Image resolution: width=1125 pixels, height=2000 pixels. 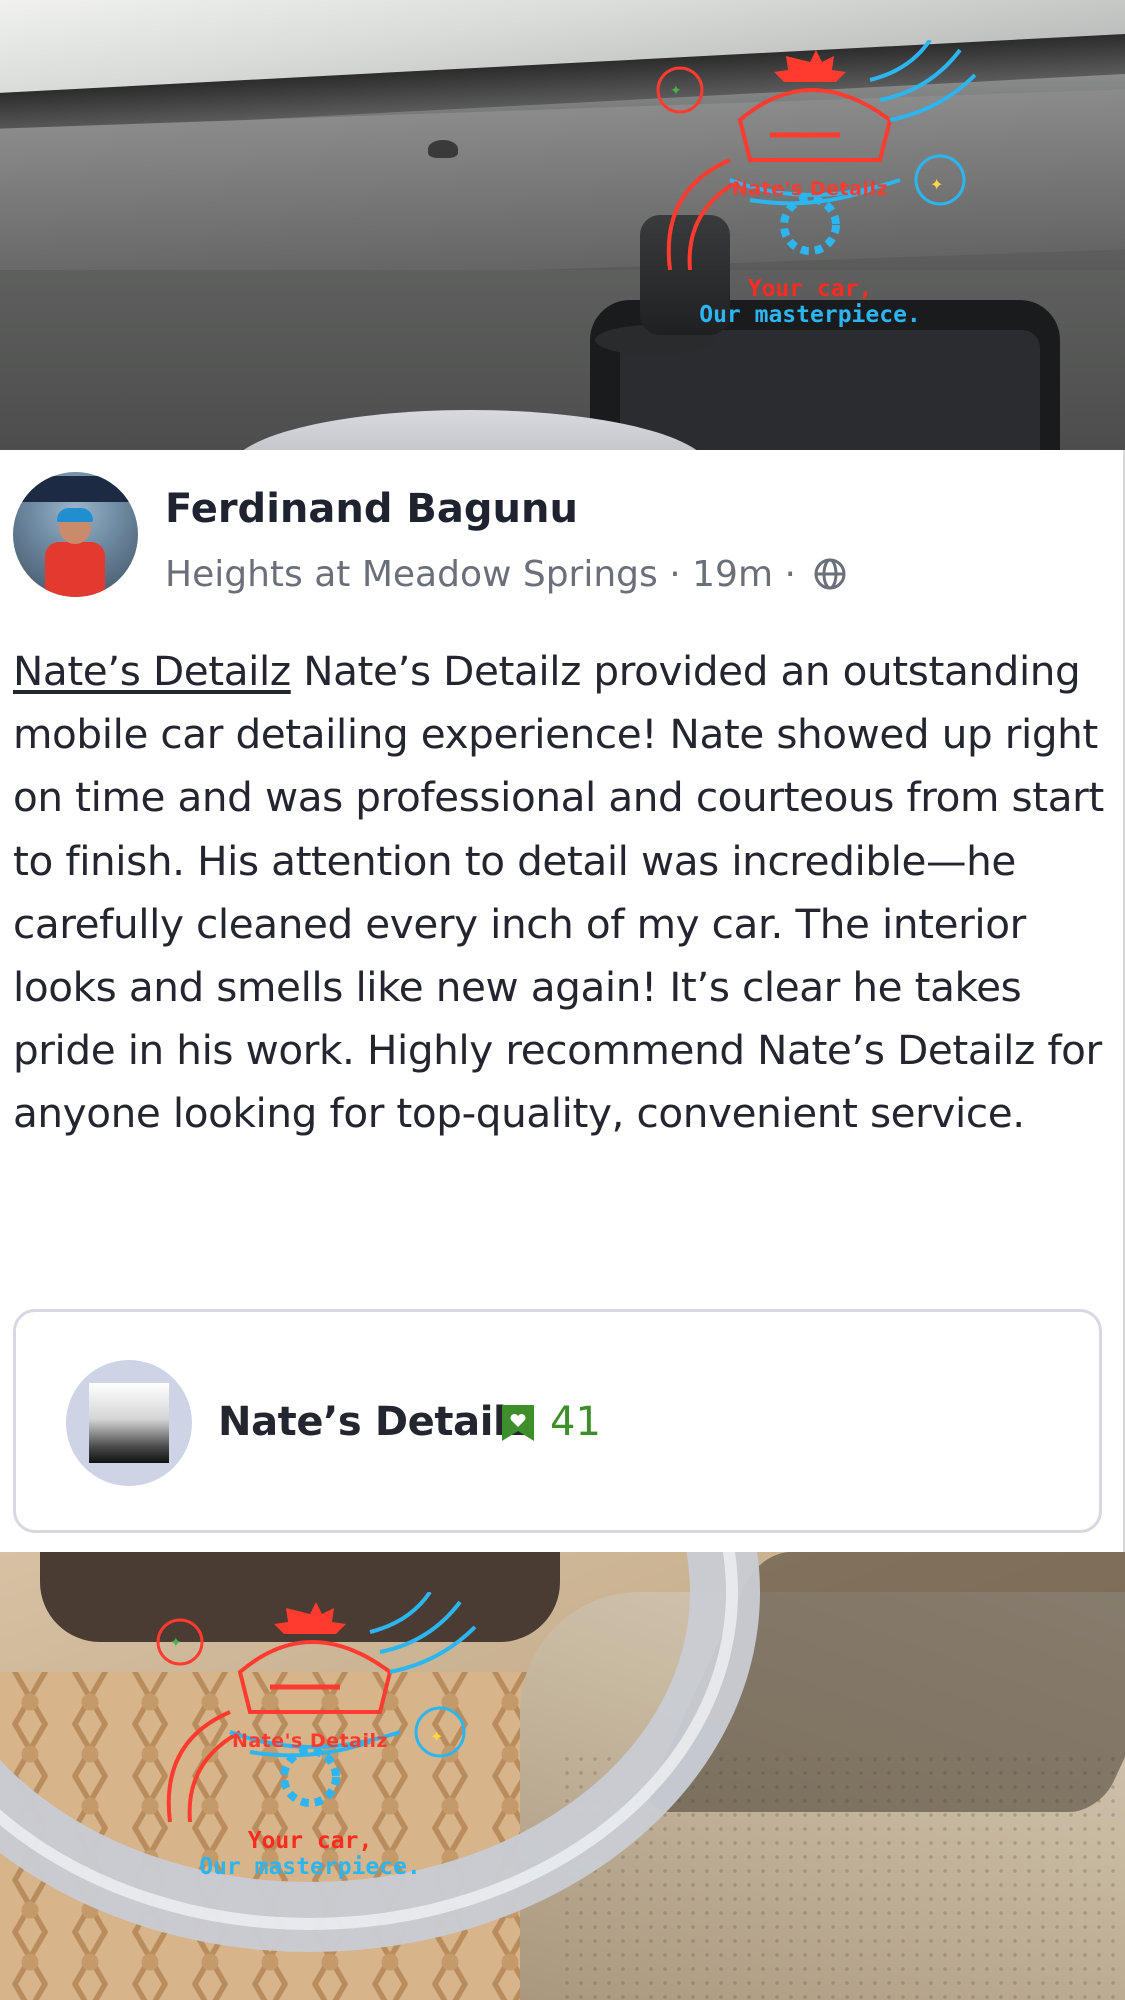 I want to click on post-meta: Heights at Meadow Springs · 19m ·, so click(x=506, y=577).